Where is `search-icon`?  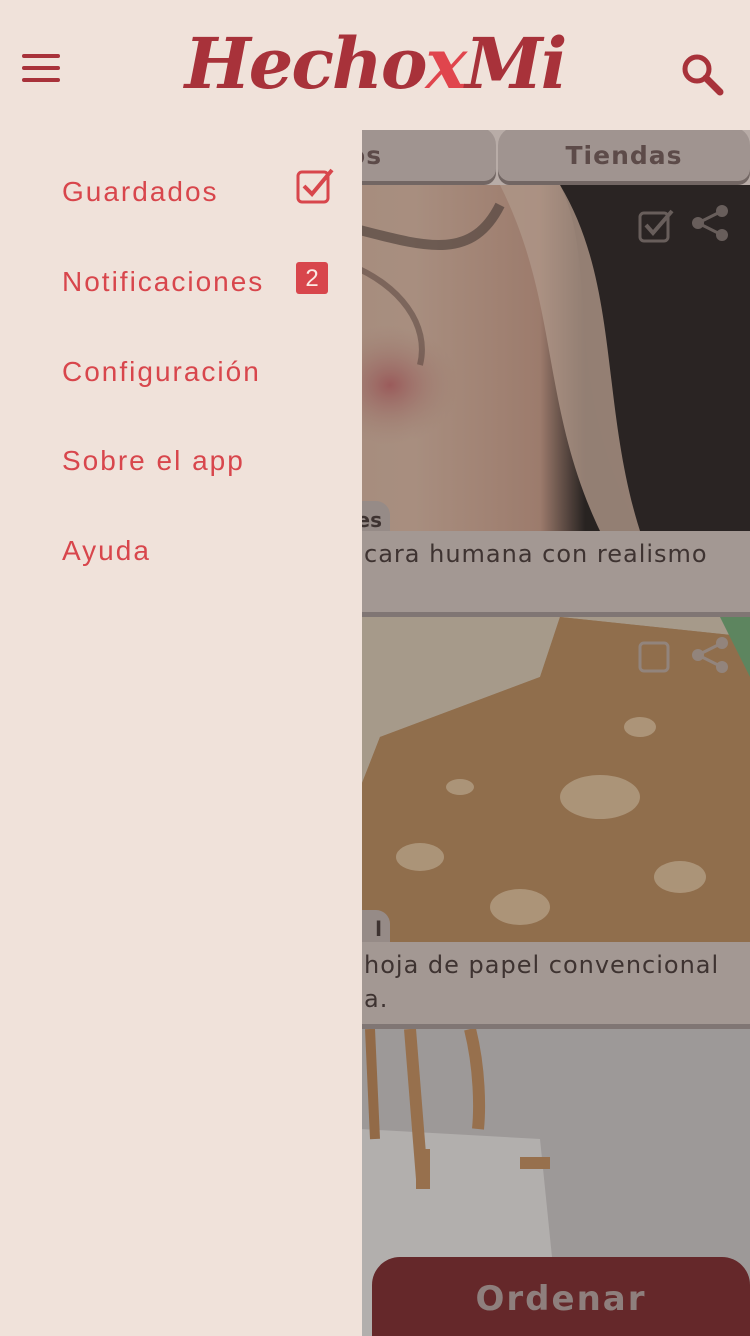 search-icon is located at coordinates (702, 74).